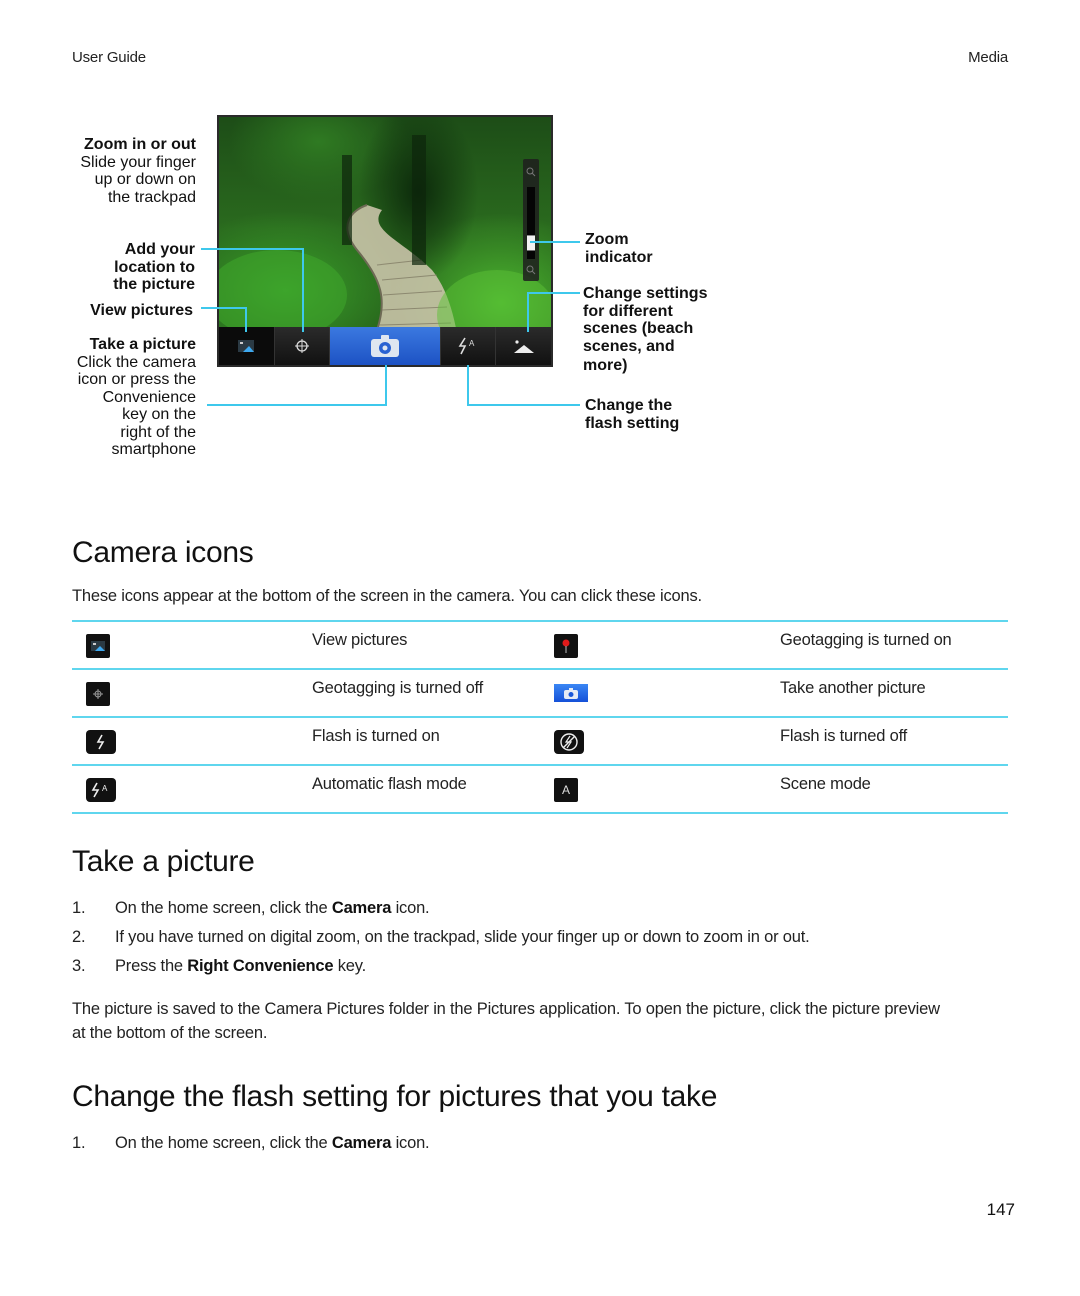 This screenshot has width=1080, height=1296. Describe the element at coordinates (988, 57) in the screenshot. I see `running-header-section: Media` at that location.